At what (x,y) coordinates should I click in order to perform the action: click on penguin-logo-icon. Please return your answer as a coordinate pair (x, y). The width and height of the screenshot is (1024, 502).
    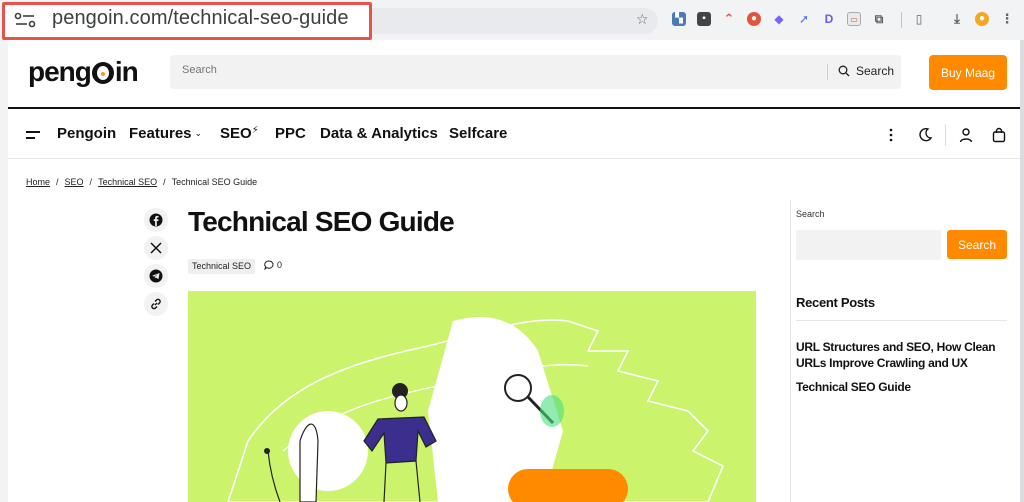
    Looking at the image, I should click on (102, 73).